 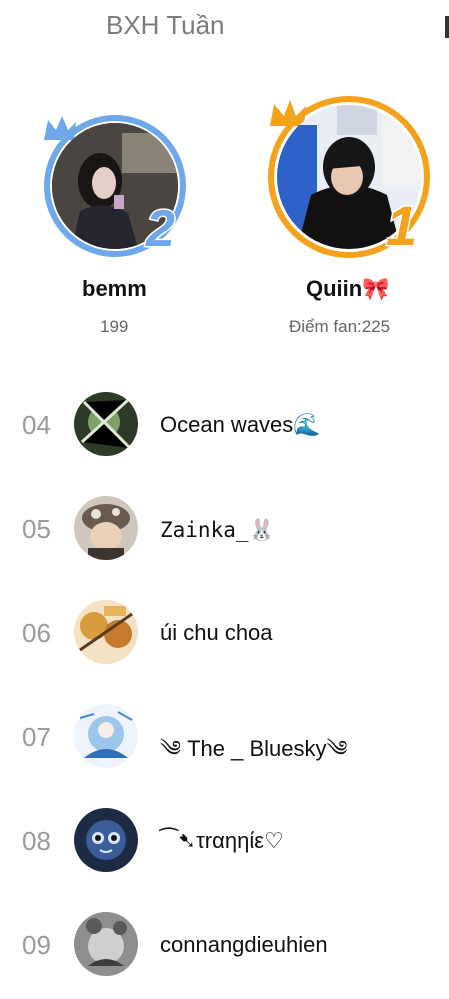 I want to click on list-item: 08 ⁀➷τrαηηίε♡, so click(x=224, y=841).